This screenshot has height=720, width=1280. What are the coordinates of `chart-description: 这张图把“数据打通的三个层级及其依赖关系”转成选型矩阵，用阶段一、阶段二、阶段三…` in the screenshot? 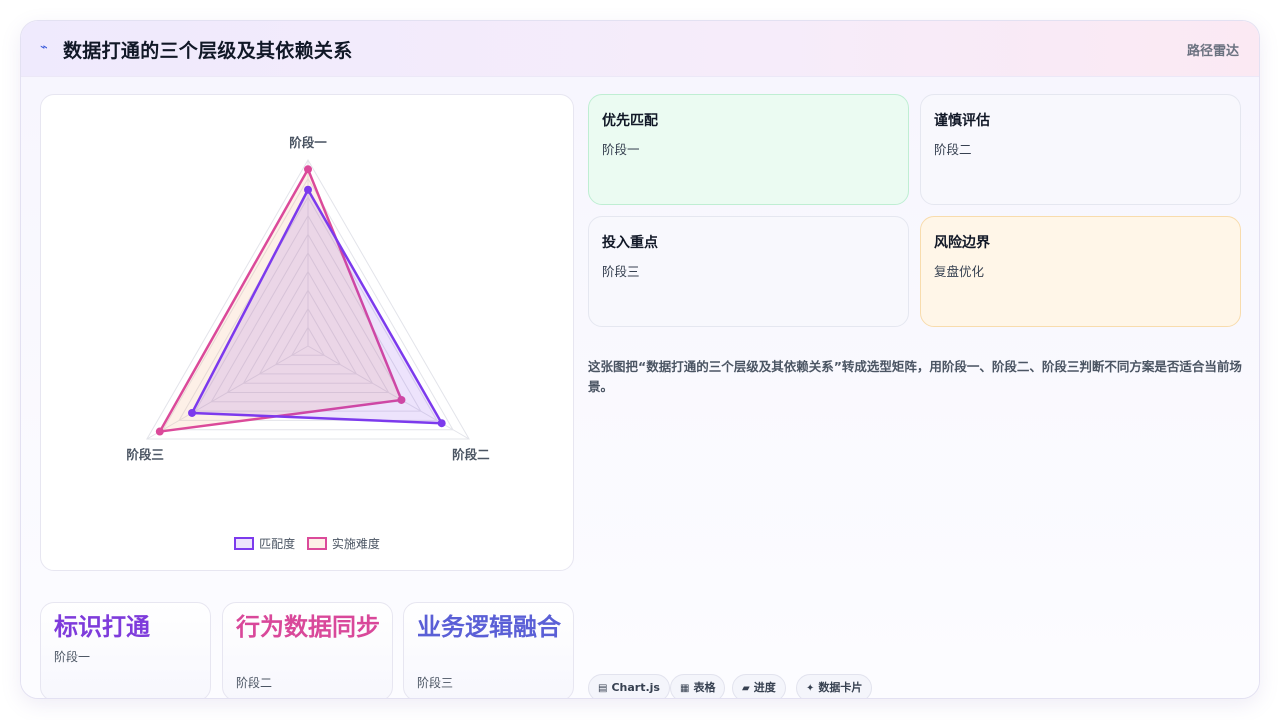 It's located at (915, 376).